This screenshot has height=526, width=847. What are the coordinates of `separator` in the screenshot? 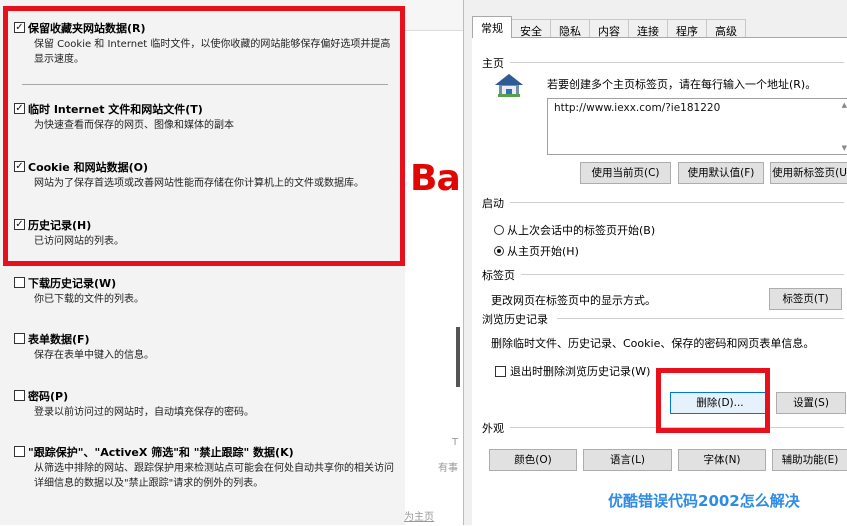 It's located at (205, 84).